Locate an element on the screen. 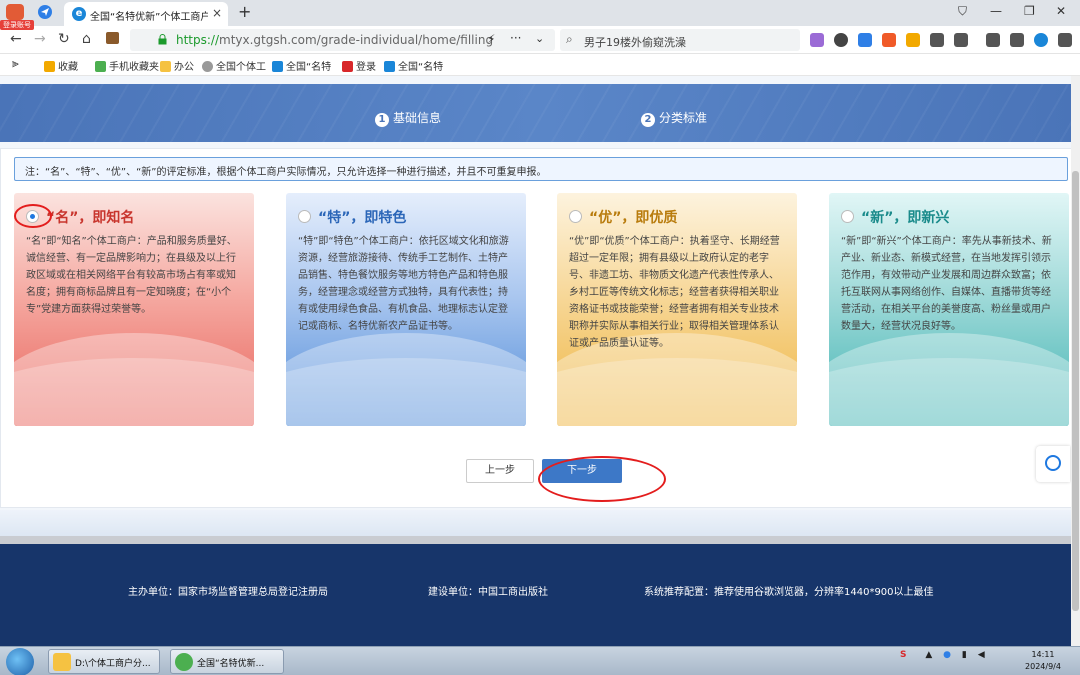  more-icon: ··· is located at coordinates (515, 38).